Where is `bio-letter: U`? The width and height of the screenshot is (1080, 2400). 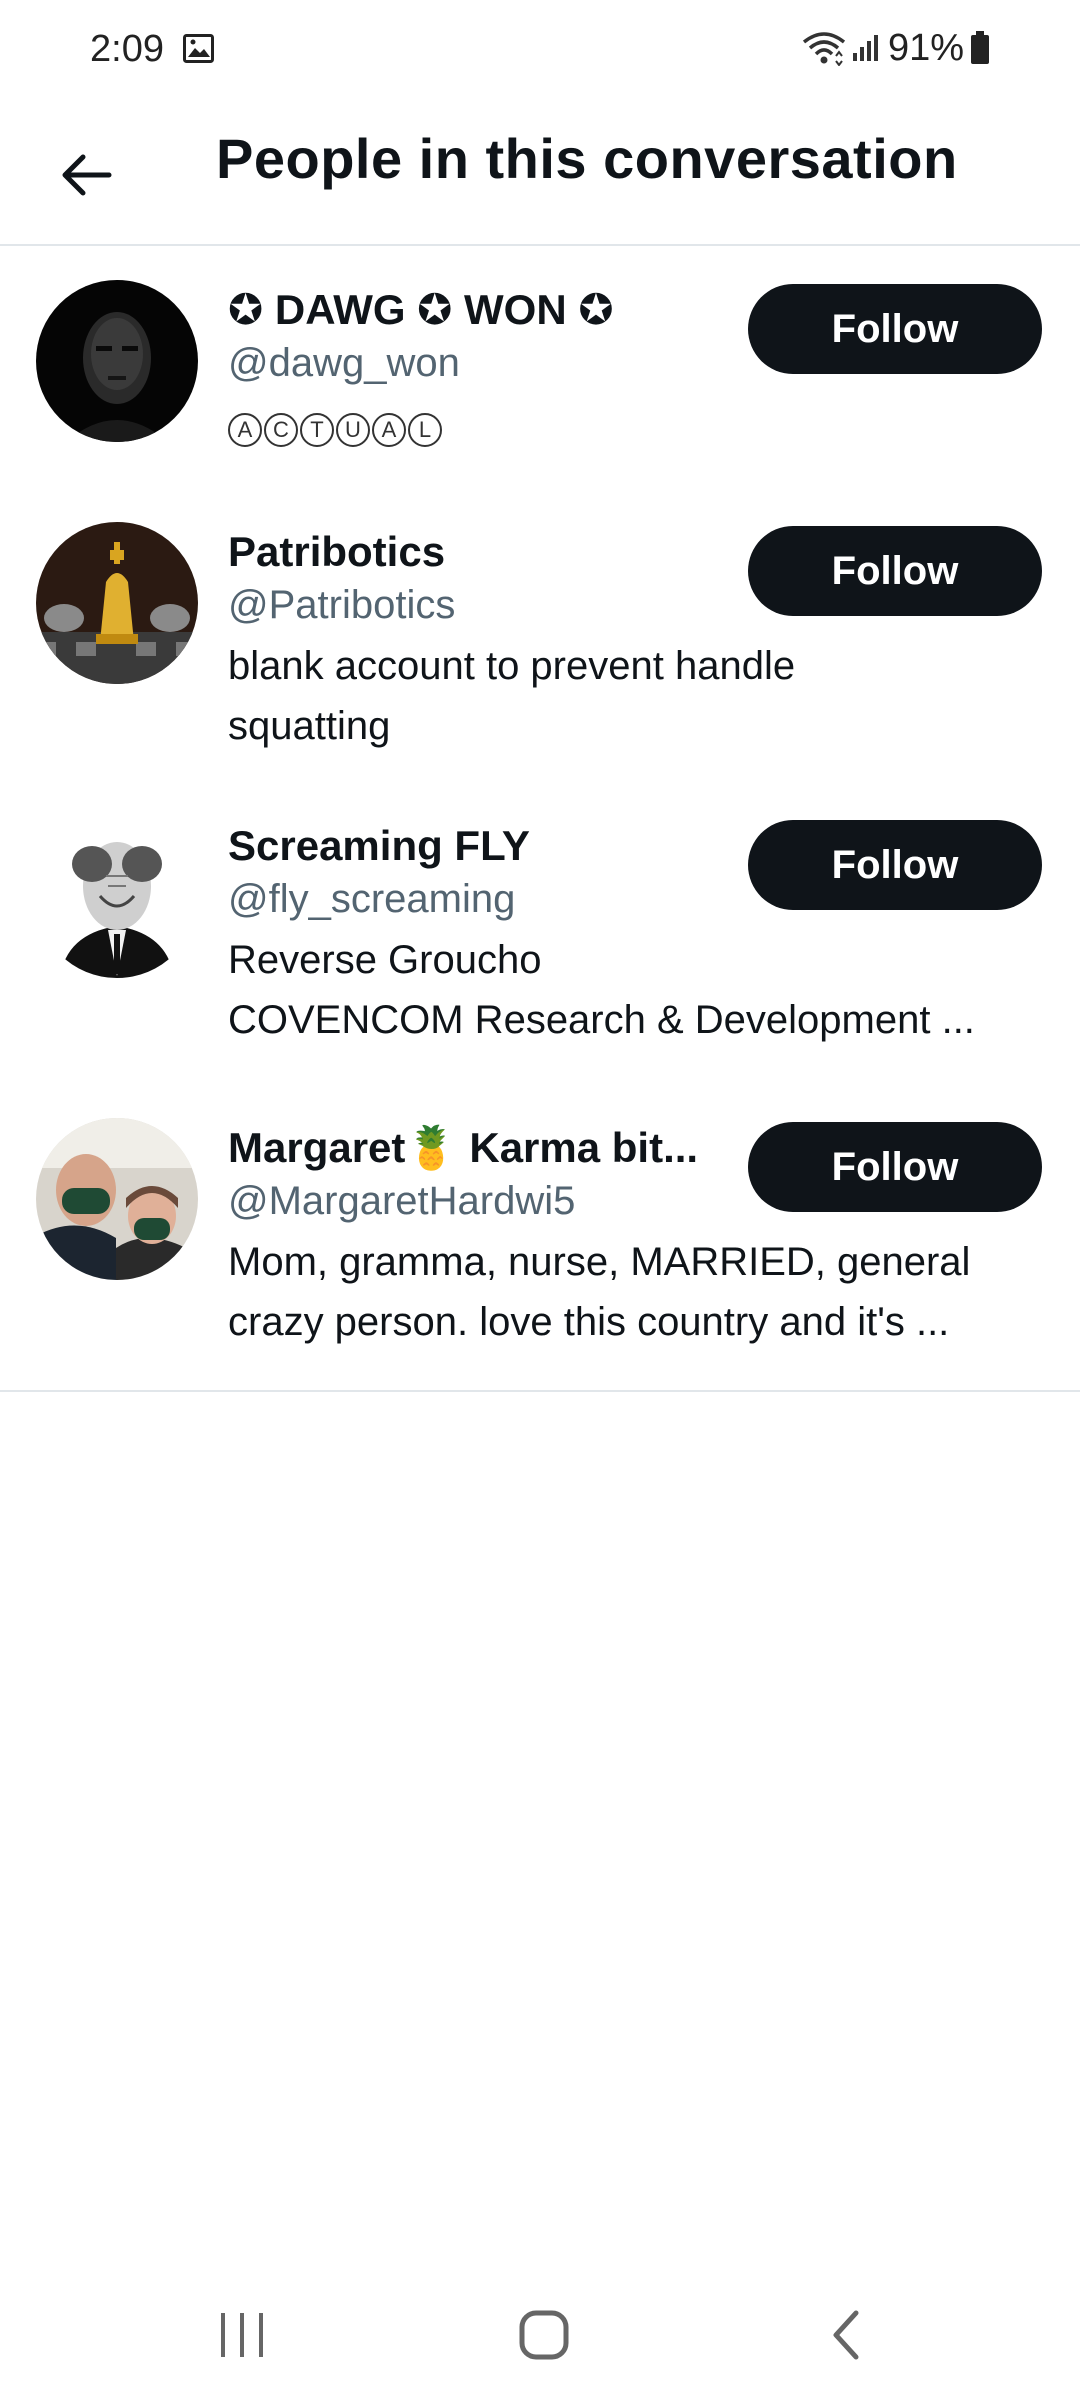
bio-letter: U is located at coordinates (353, 430).